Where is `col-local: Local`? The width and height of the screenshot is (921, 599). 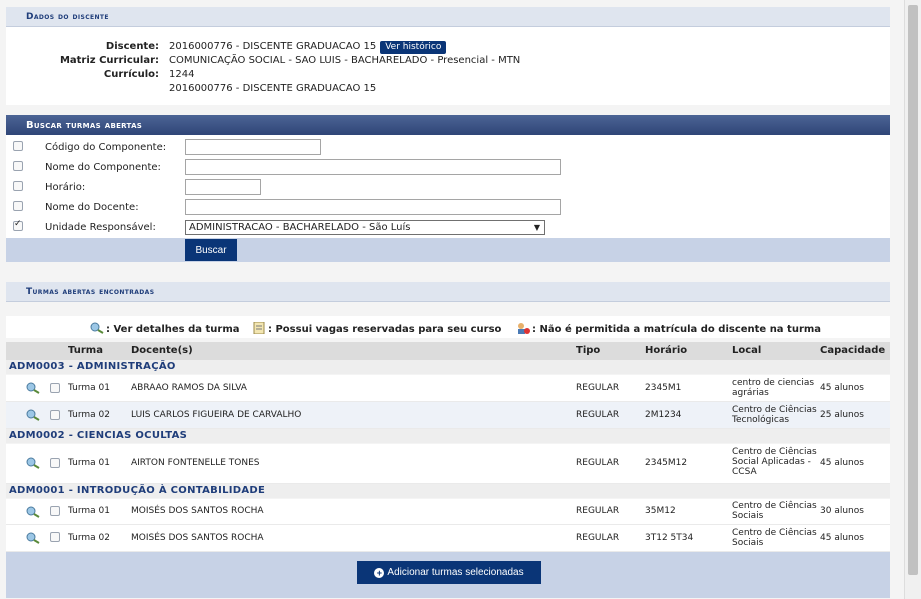
col-local: Local is located at coordinates (747, 350).